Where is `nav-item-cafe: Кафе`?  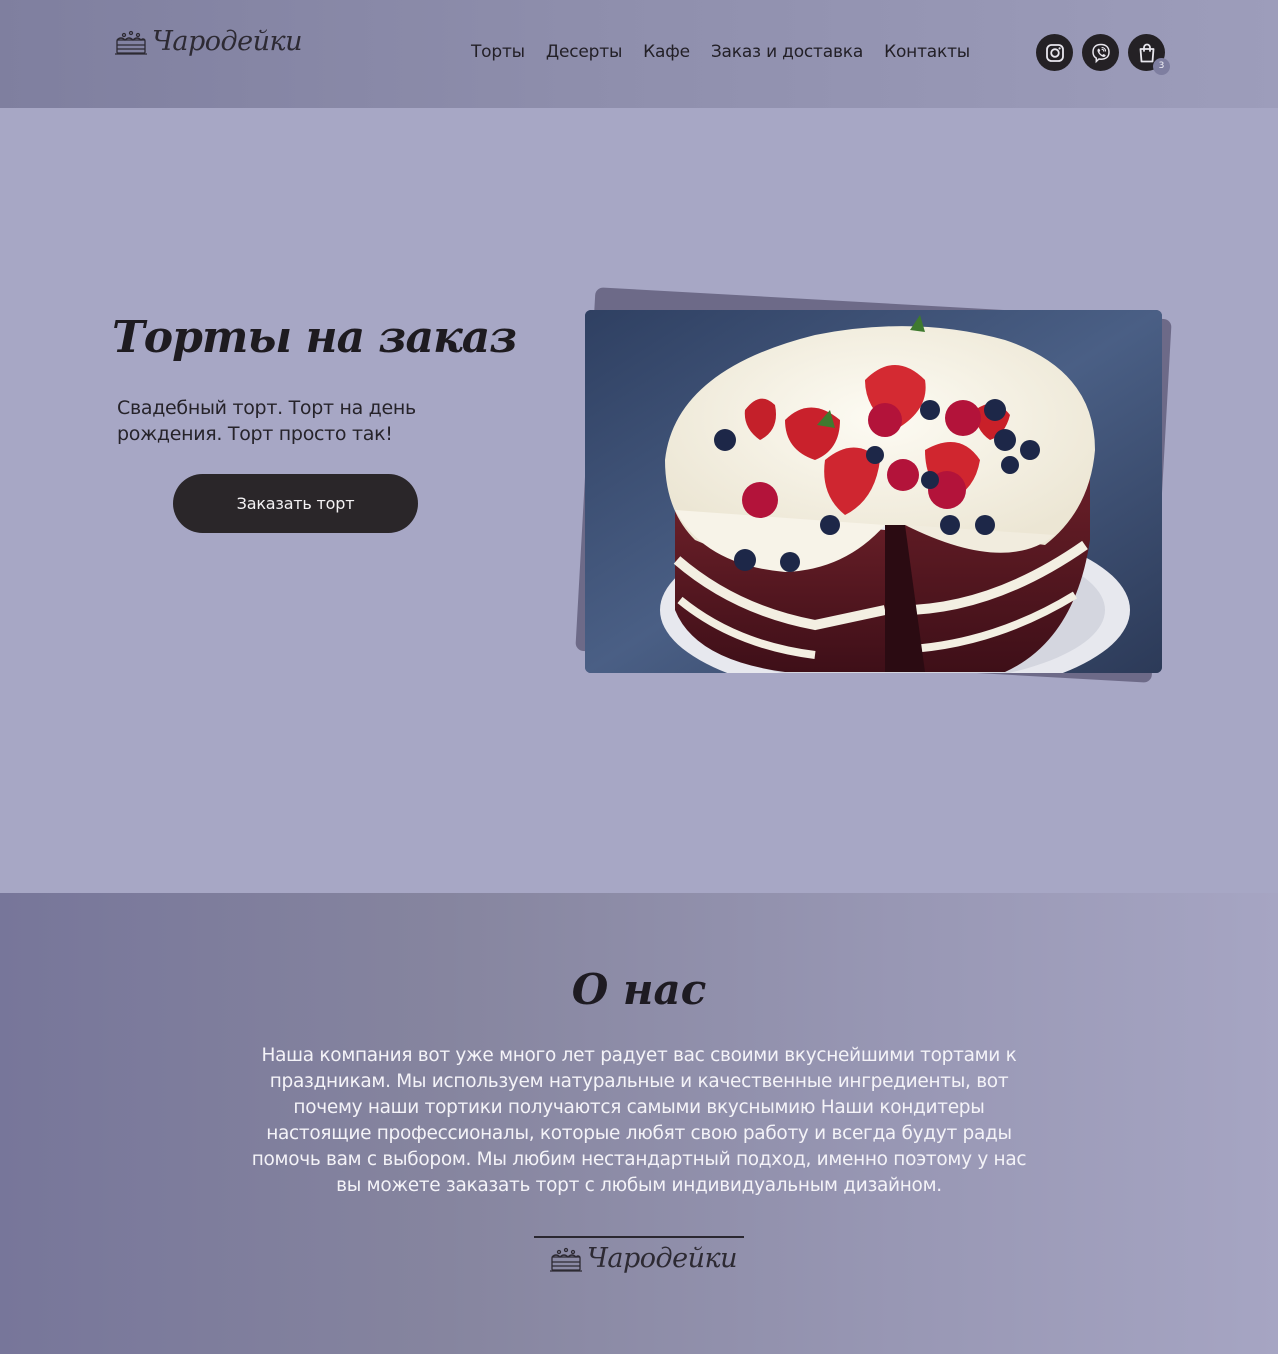 nav-item-cafe: Кафе is located at coordinates (666, 52).